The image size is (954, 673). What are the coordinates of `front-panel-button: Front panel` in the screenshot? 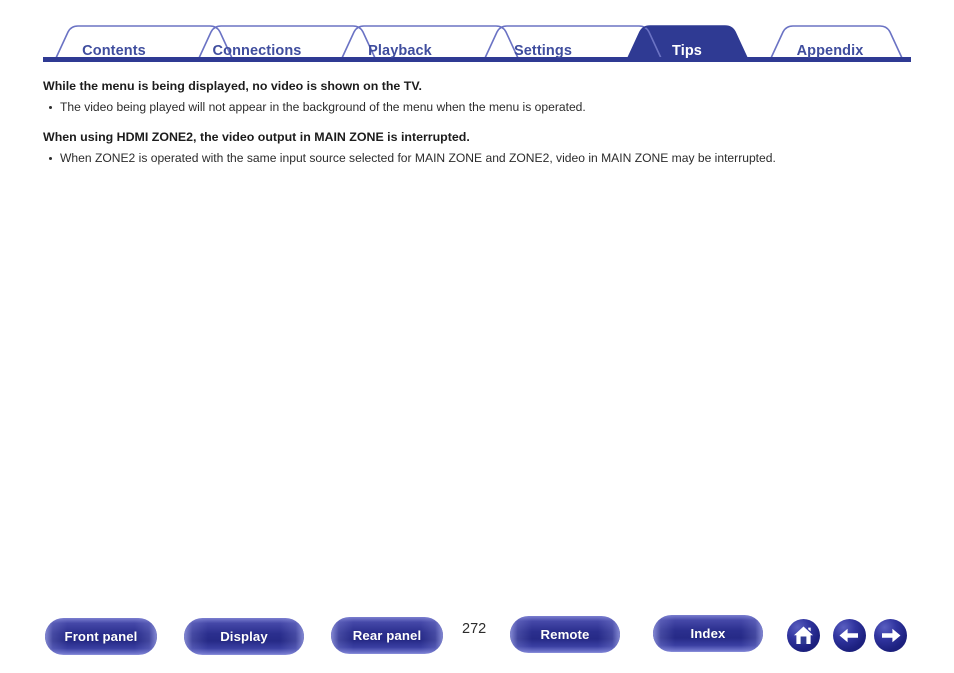 It's located at (101, 636).